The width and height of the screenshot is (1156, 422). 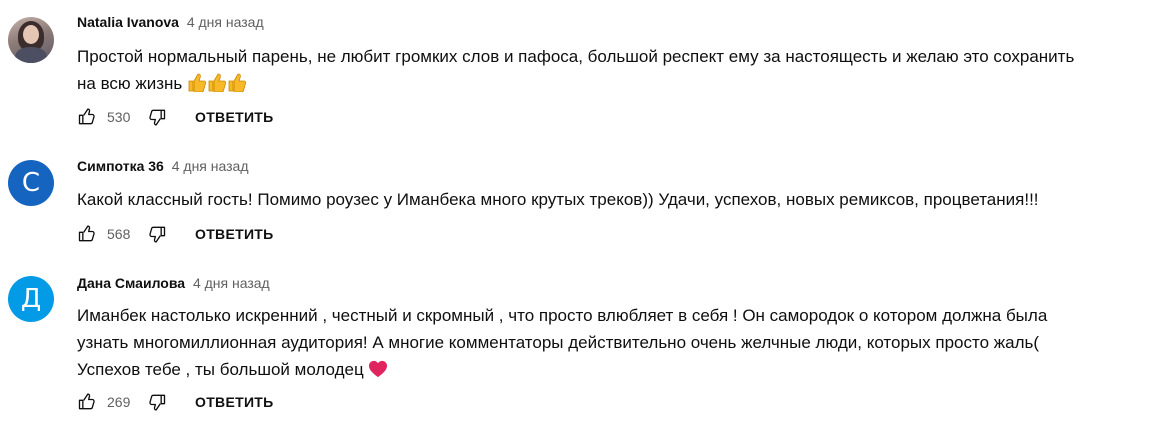 What do you see at coordinates (119, 402) in the screenshot?
I see `like-count: 269` at bounding box center [119, 402].